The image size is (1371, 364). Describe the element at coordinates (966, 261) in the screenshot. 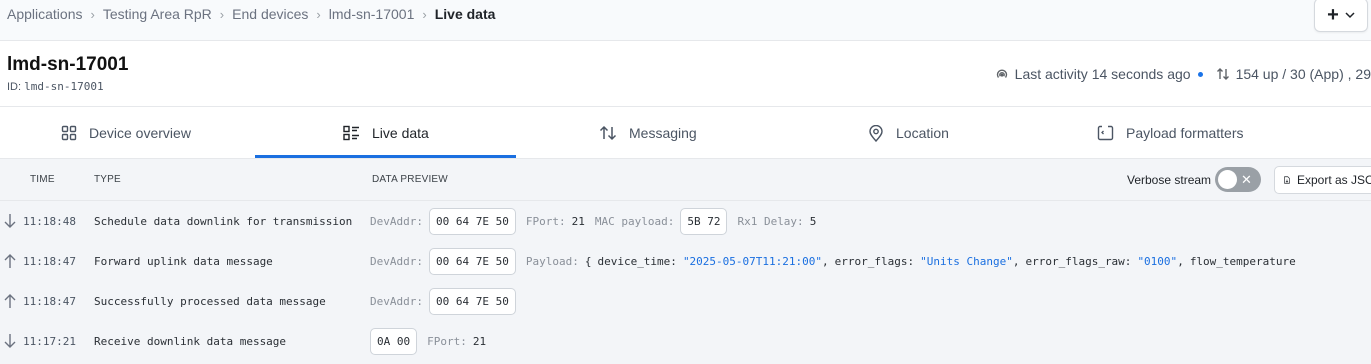

I see `payload-field-value: "Units Change"` at that location.